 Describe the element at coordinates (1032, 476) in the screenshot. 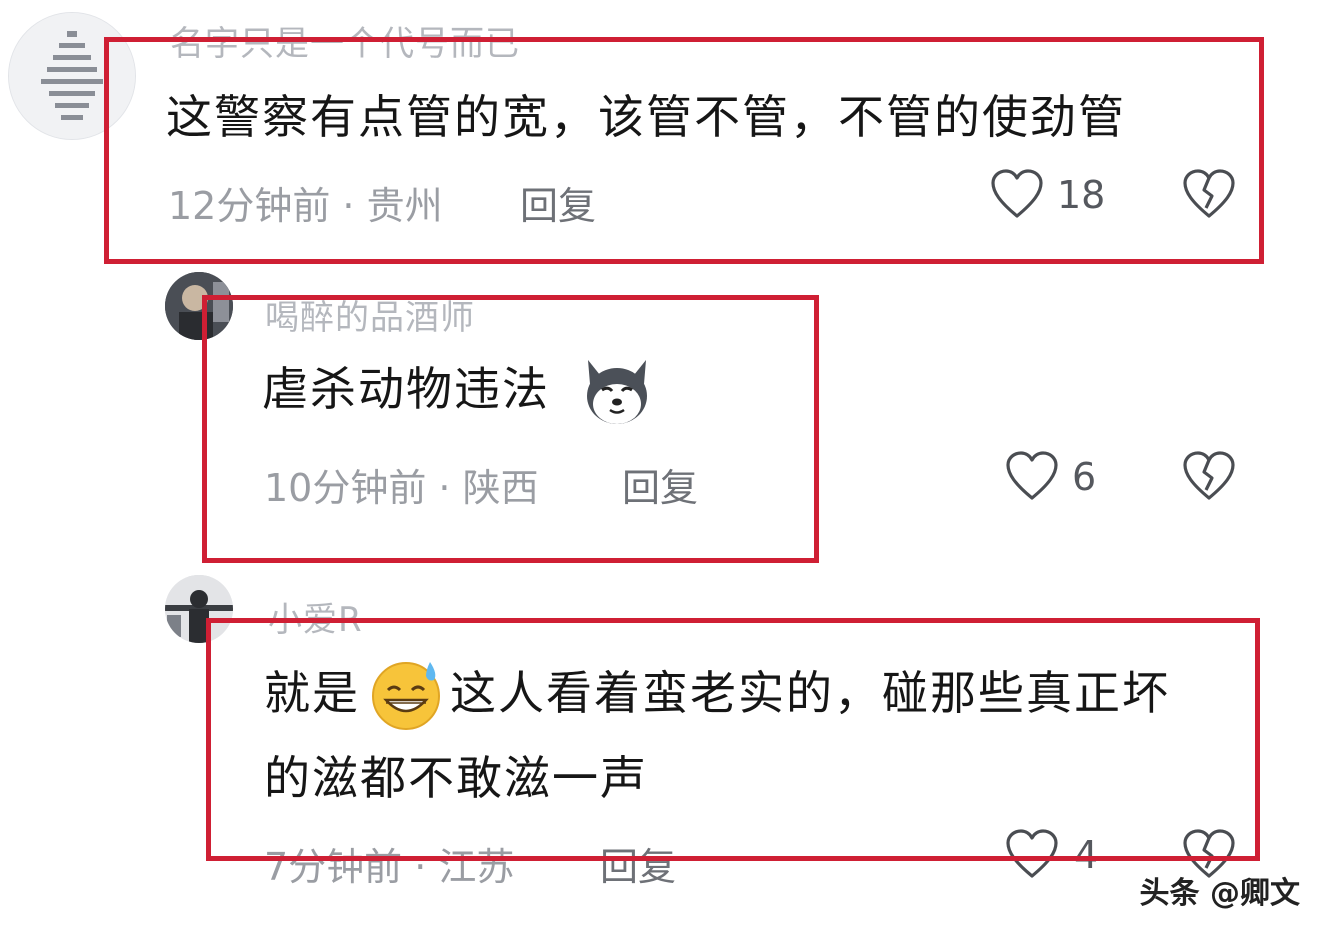

I see `heart-icon` at that location.